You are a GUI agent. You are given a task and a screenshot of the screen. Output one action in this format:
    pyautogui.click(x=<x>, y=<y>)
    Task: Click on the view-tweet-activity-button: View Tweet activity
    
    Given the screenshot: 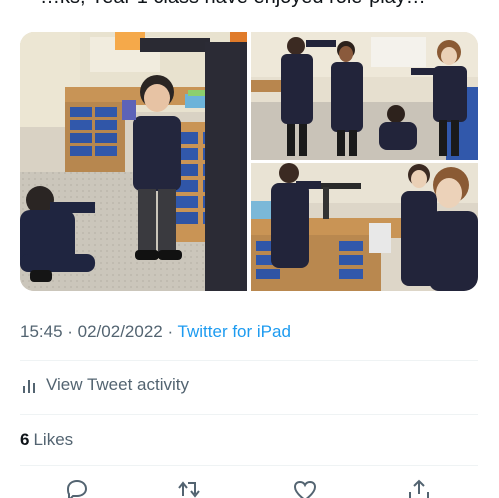 What is the action you would take?
    pyautogui.click(x=104, y=385)
    